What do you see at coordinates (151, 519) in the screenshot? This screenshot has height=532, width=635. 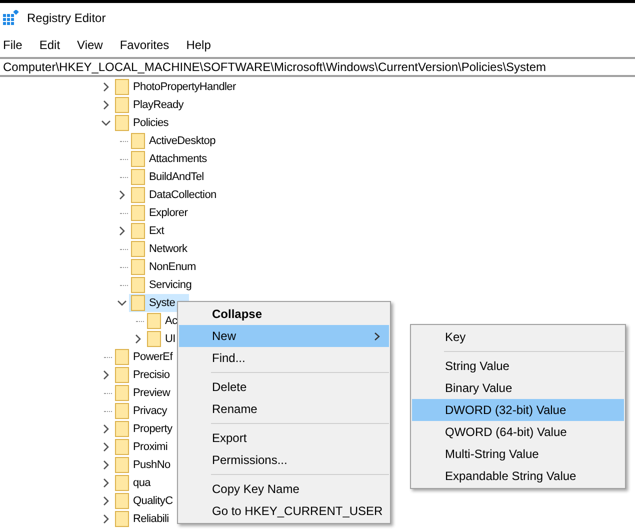 I see `tree-item-label: Reliabili` at bounding box center [151, 519].